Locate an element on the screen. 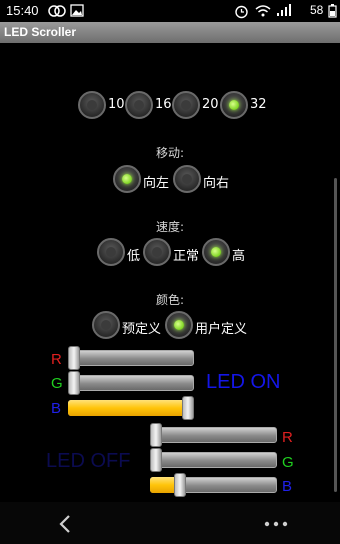  speed-low-radio is located at coordinates (111, 252).